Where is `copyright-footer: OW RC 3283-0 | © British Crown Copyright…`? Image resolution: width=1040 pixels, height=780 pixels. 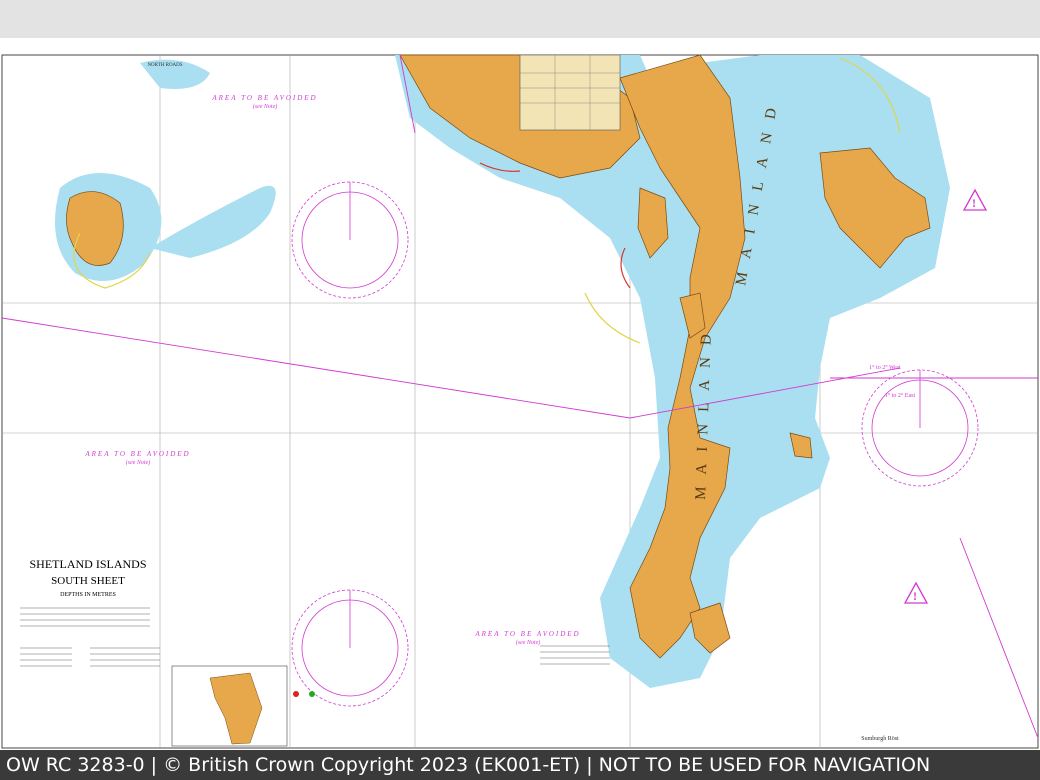 copyright-footer: OW RC 3283-0 | © British Crown Copyright… is located at coordinates (468, 765).